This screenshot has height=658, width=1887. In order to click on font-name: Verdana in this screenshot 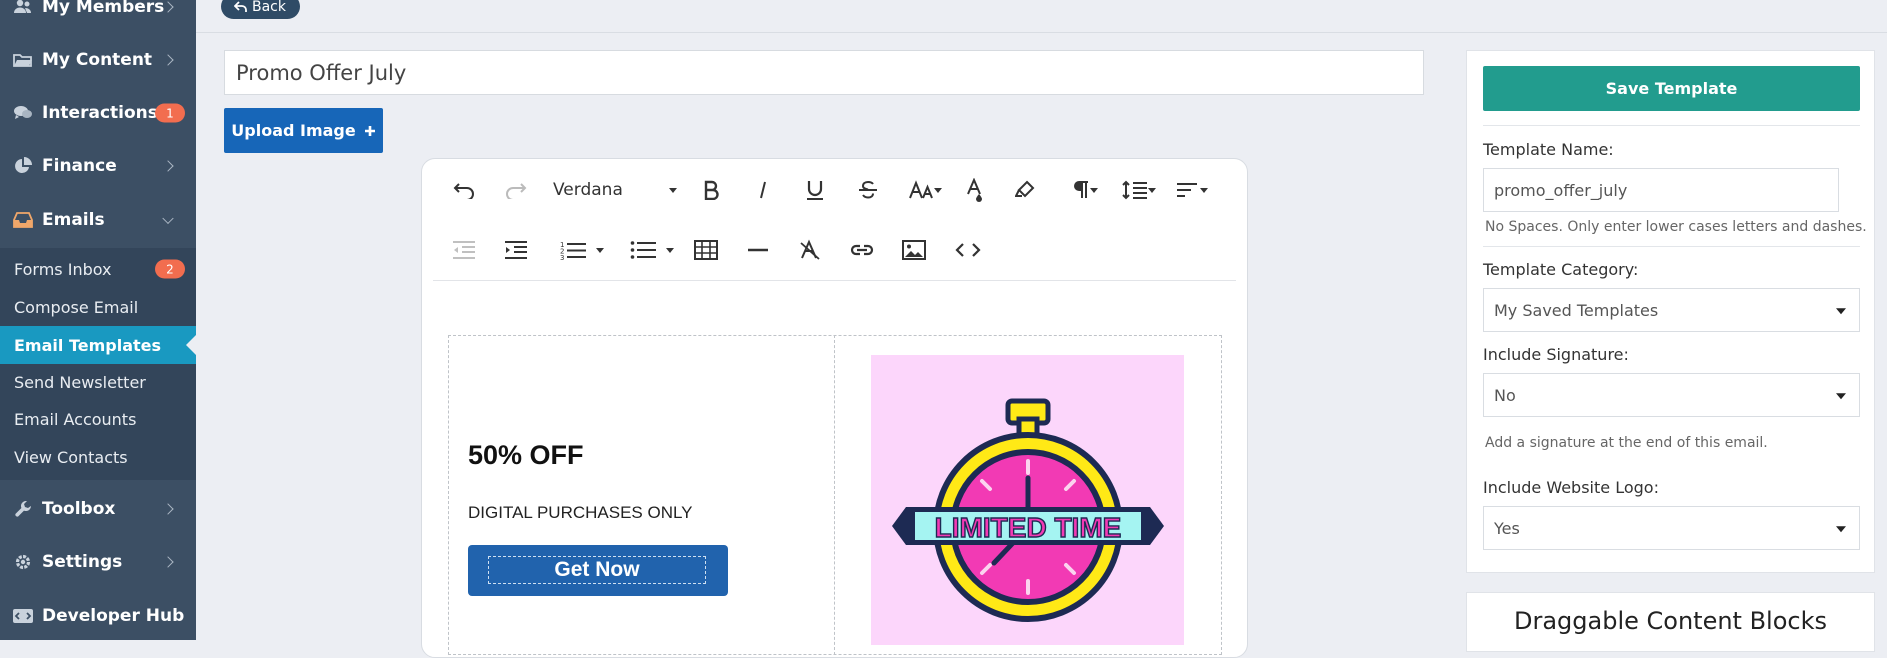, I will do `click(588, 190)`.